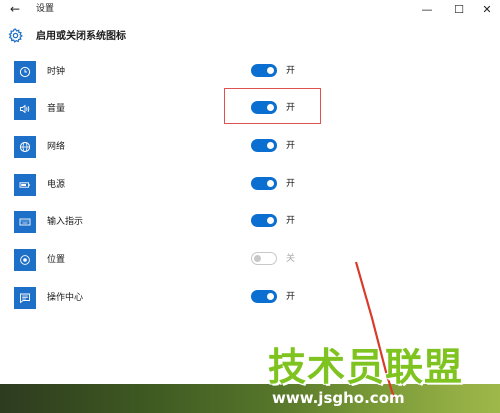  I want to click on location-toggle, so click(264, 258).